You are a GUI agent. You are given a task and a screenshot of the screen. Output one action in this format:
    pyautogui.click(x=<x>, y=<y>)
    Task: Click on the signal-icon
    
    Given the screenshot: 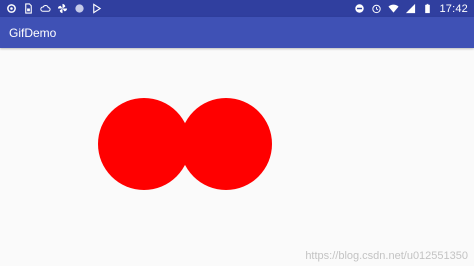 What is the action you would take?
    pyautogui.click(x=410, y=8)
    